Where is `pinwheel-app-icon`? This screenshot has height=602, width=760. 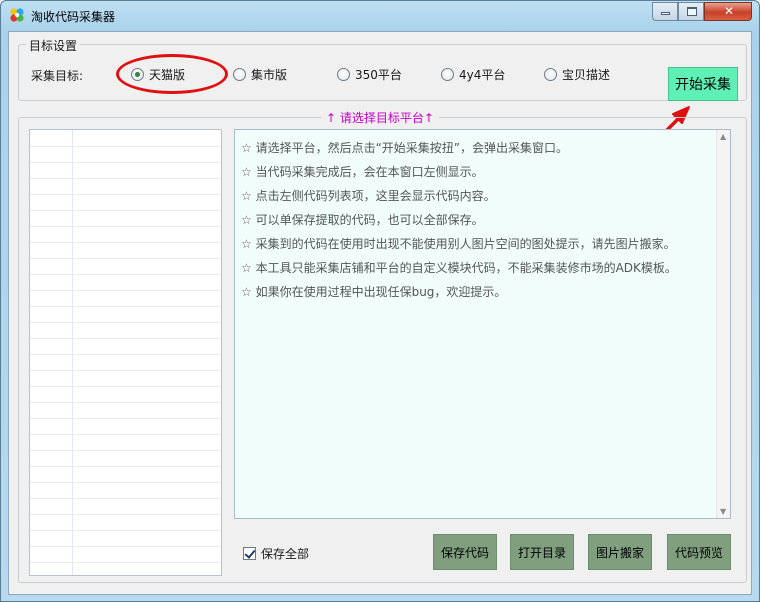 pinwheel-app-icon is located at coordinates (17, 15).